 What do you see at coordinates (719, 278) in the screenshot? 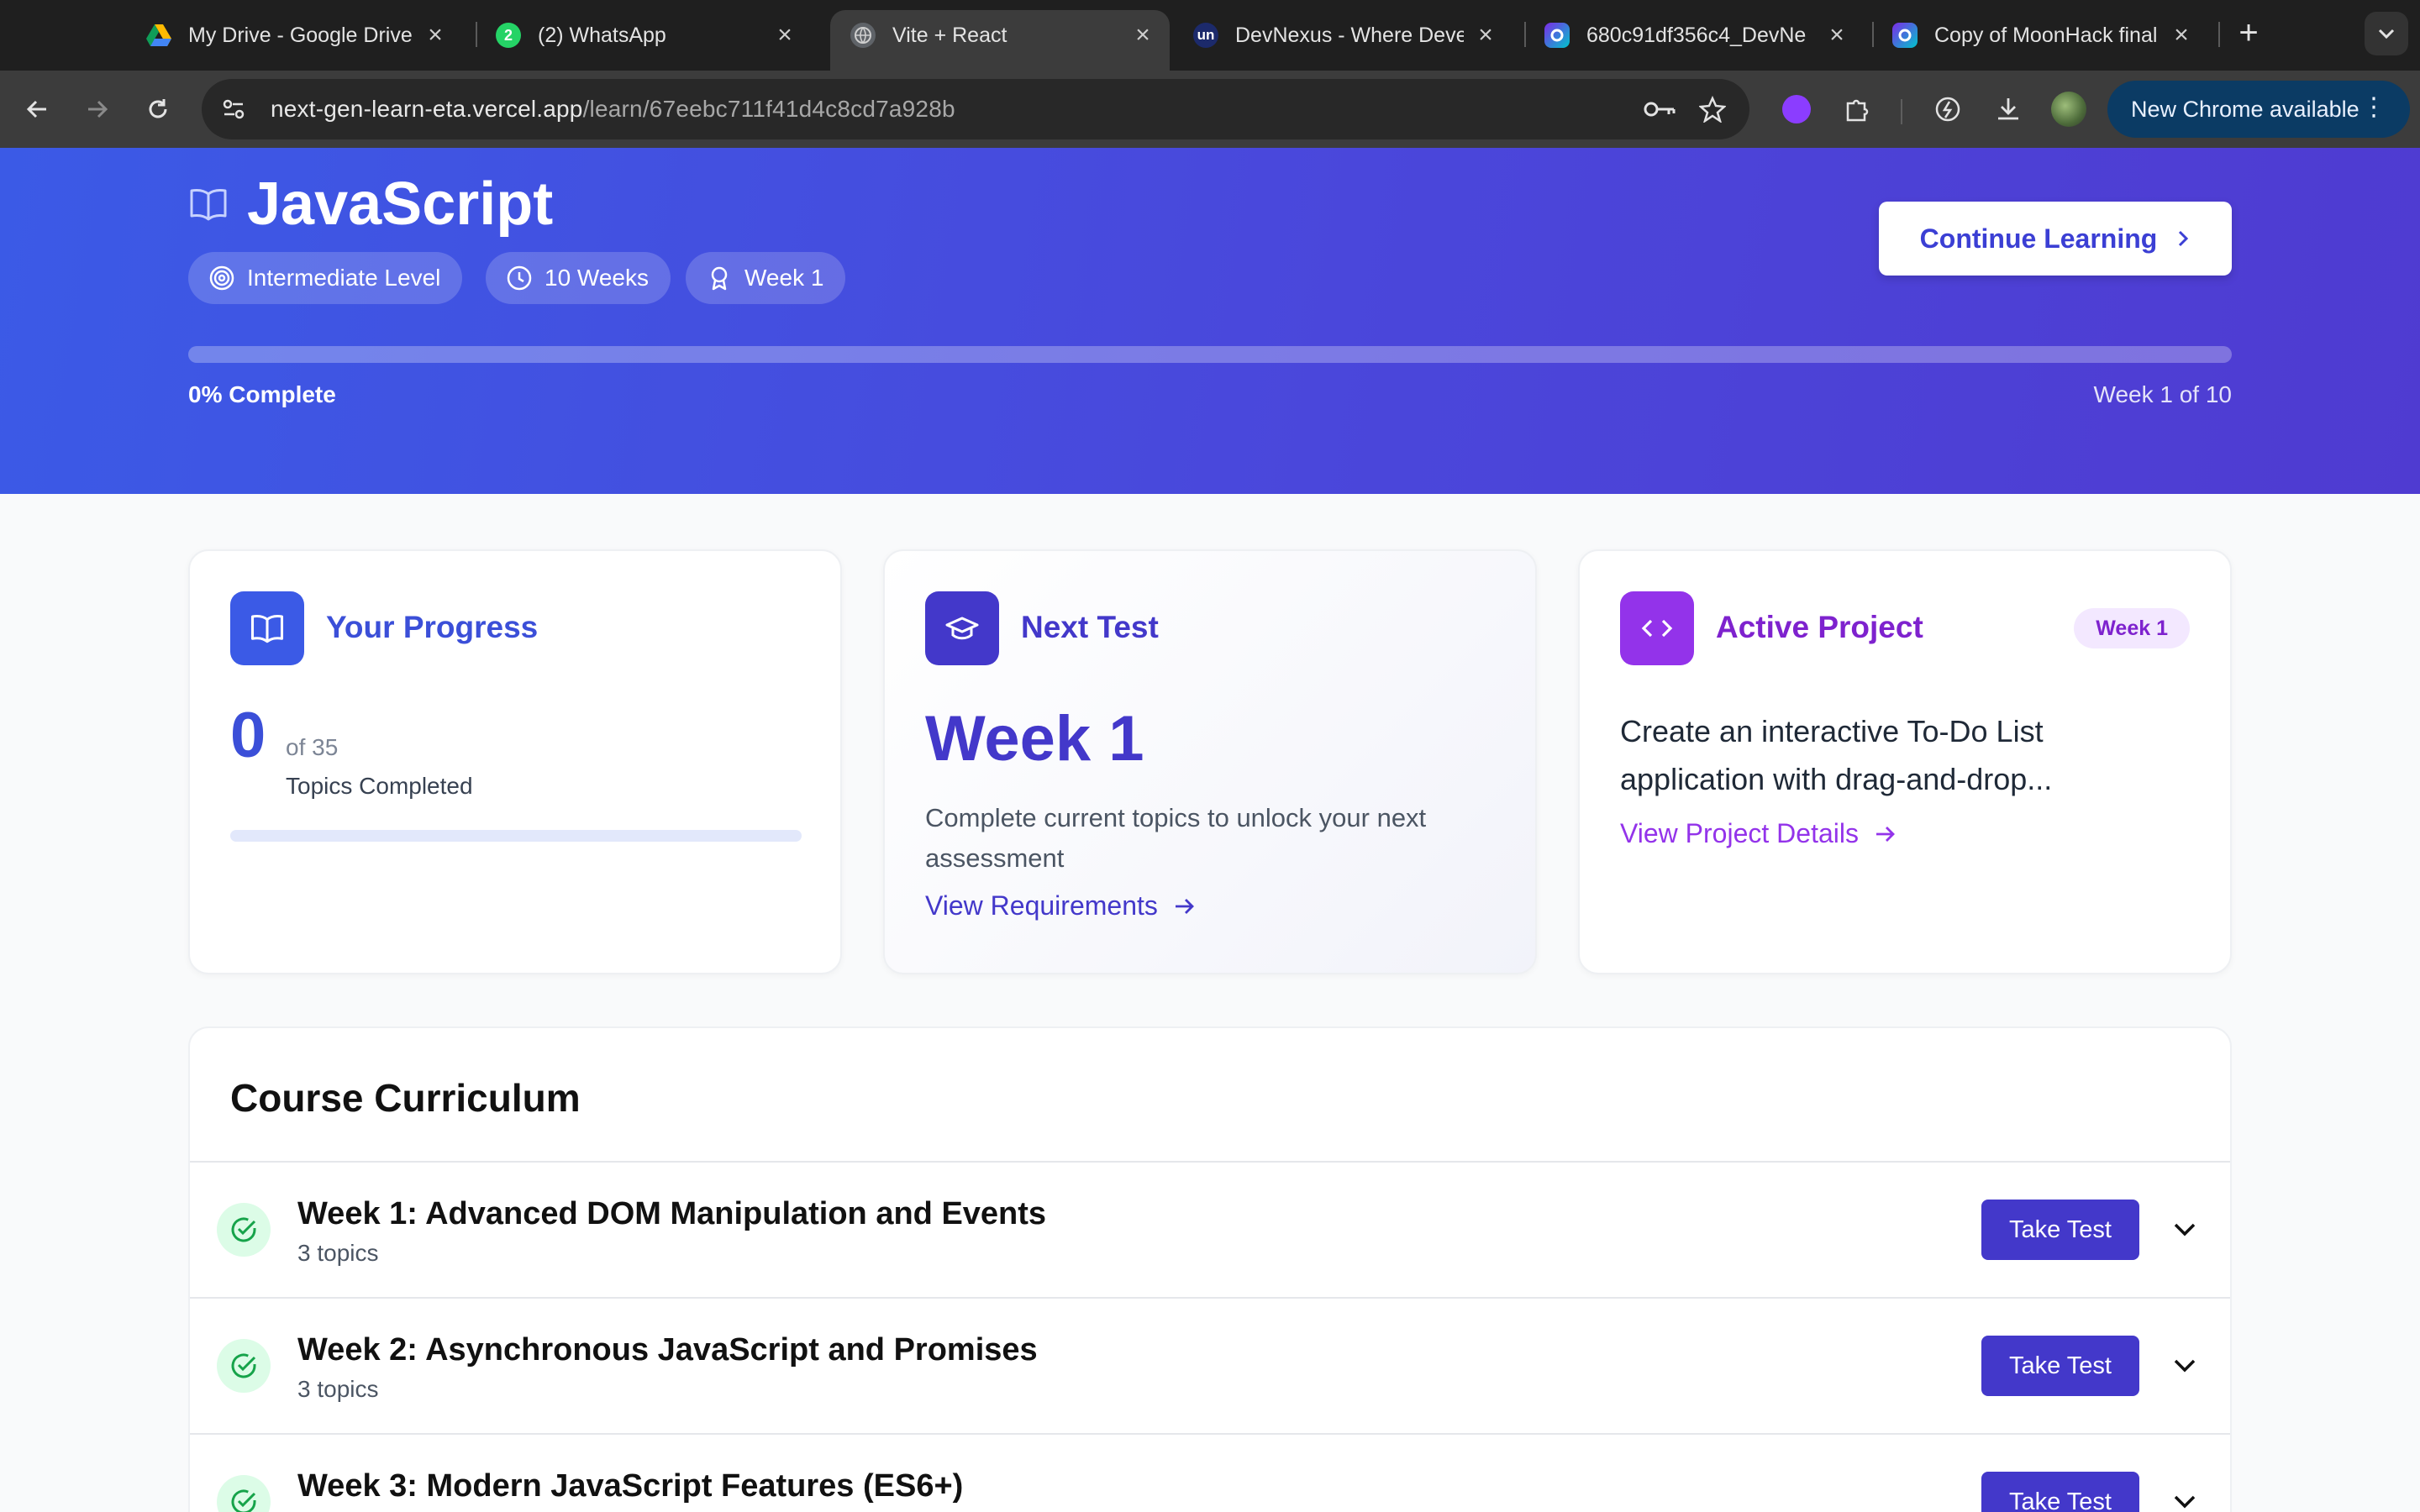
I see `award-icon` at bounding box center [719, 278].